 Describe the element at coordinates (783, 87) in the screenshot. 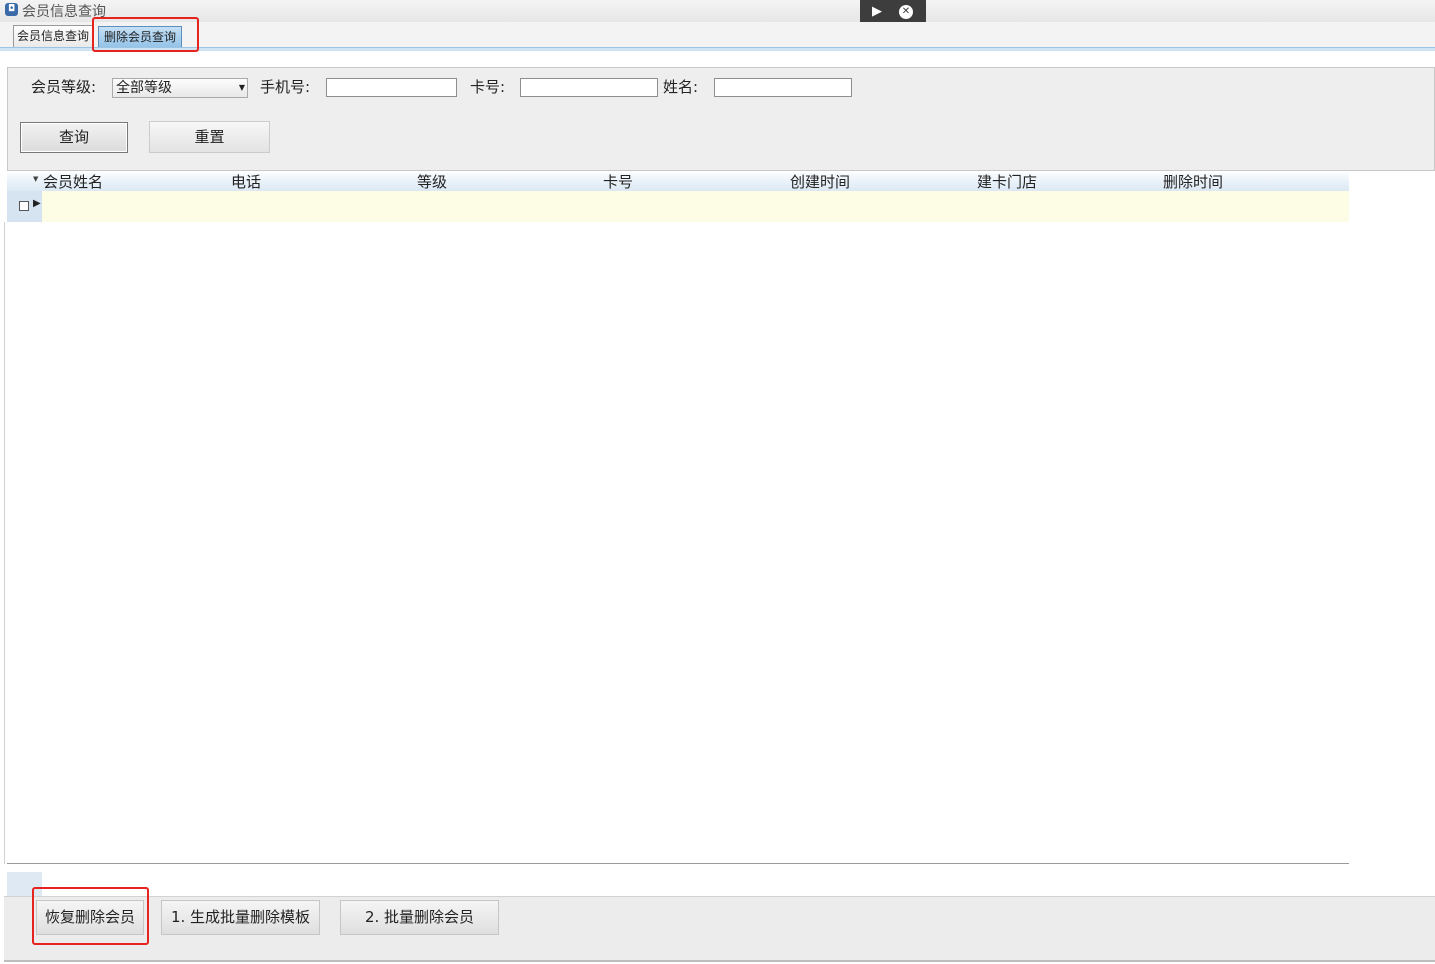

I see `name-input` at that location.